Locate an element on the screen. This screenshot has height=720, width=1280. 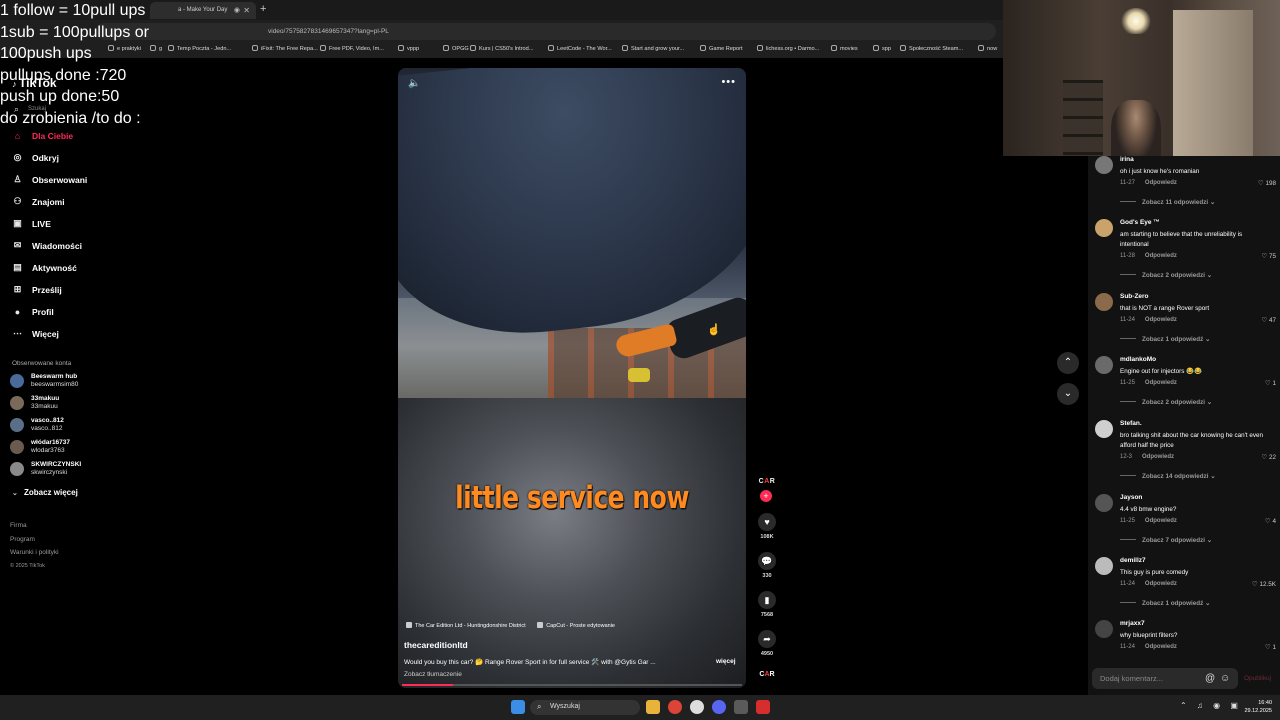
capcut-tag: CapCut - Proste edytowanie is located at coordinates (580, 626).